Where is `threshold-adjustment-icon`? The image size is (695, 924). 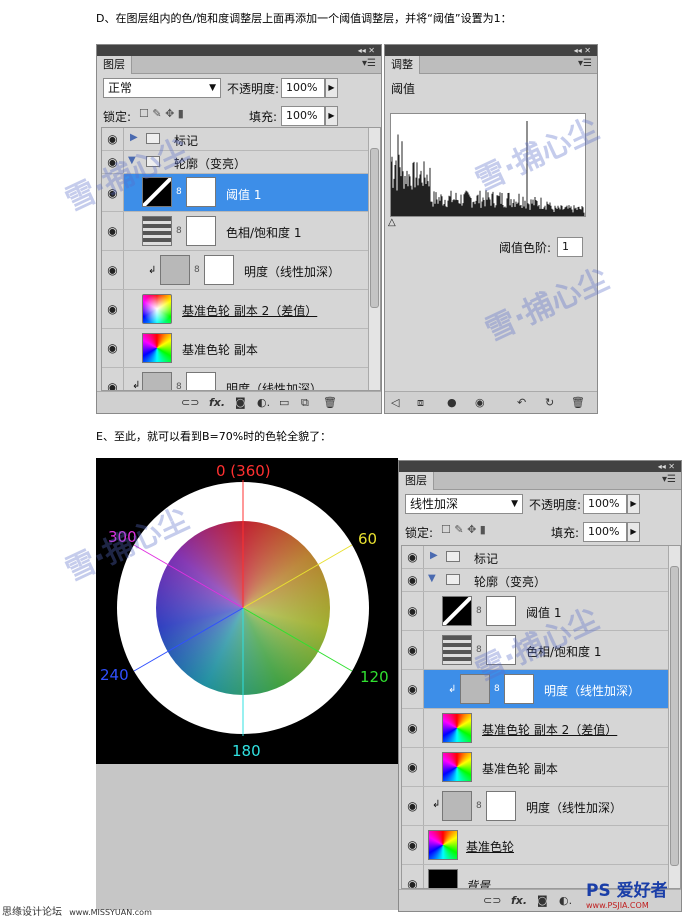
threshold-adjustment-icon is located at coordinates (457, 611).